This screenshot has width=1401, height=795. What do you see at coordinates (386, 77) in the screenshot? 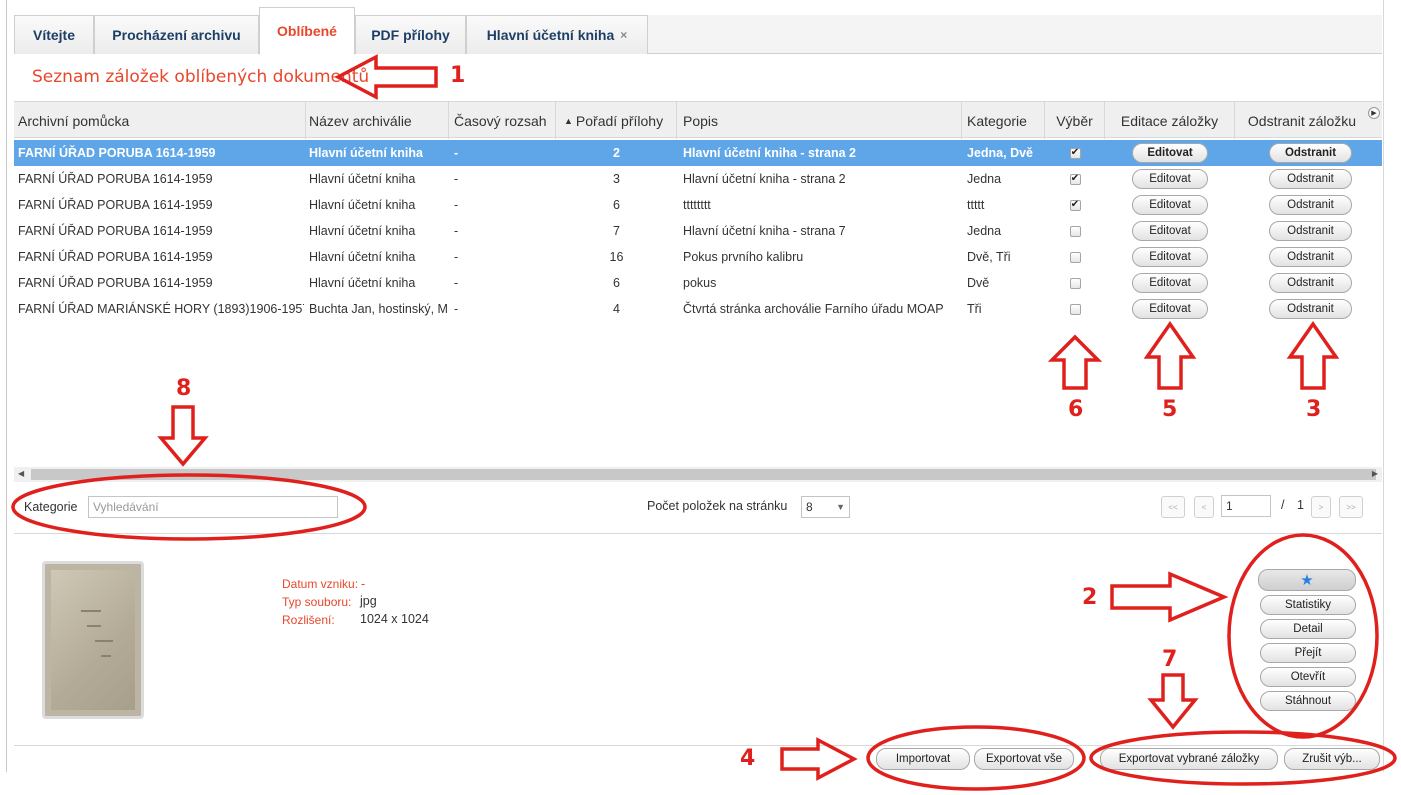
I see `annotation-arrow-1-icon` at bounding box center [386, 77].